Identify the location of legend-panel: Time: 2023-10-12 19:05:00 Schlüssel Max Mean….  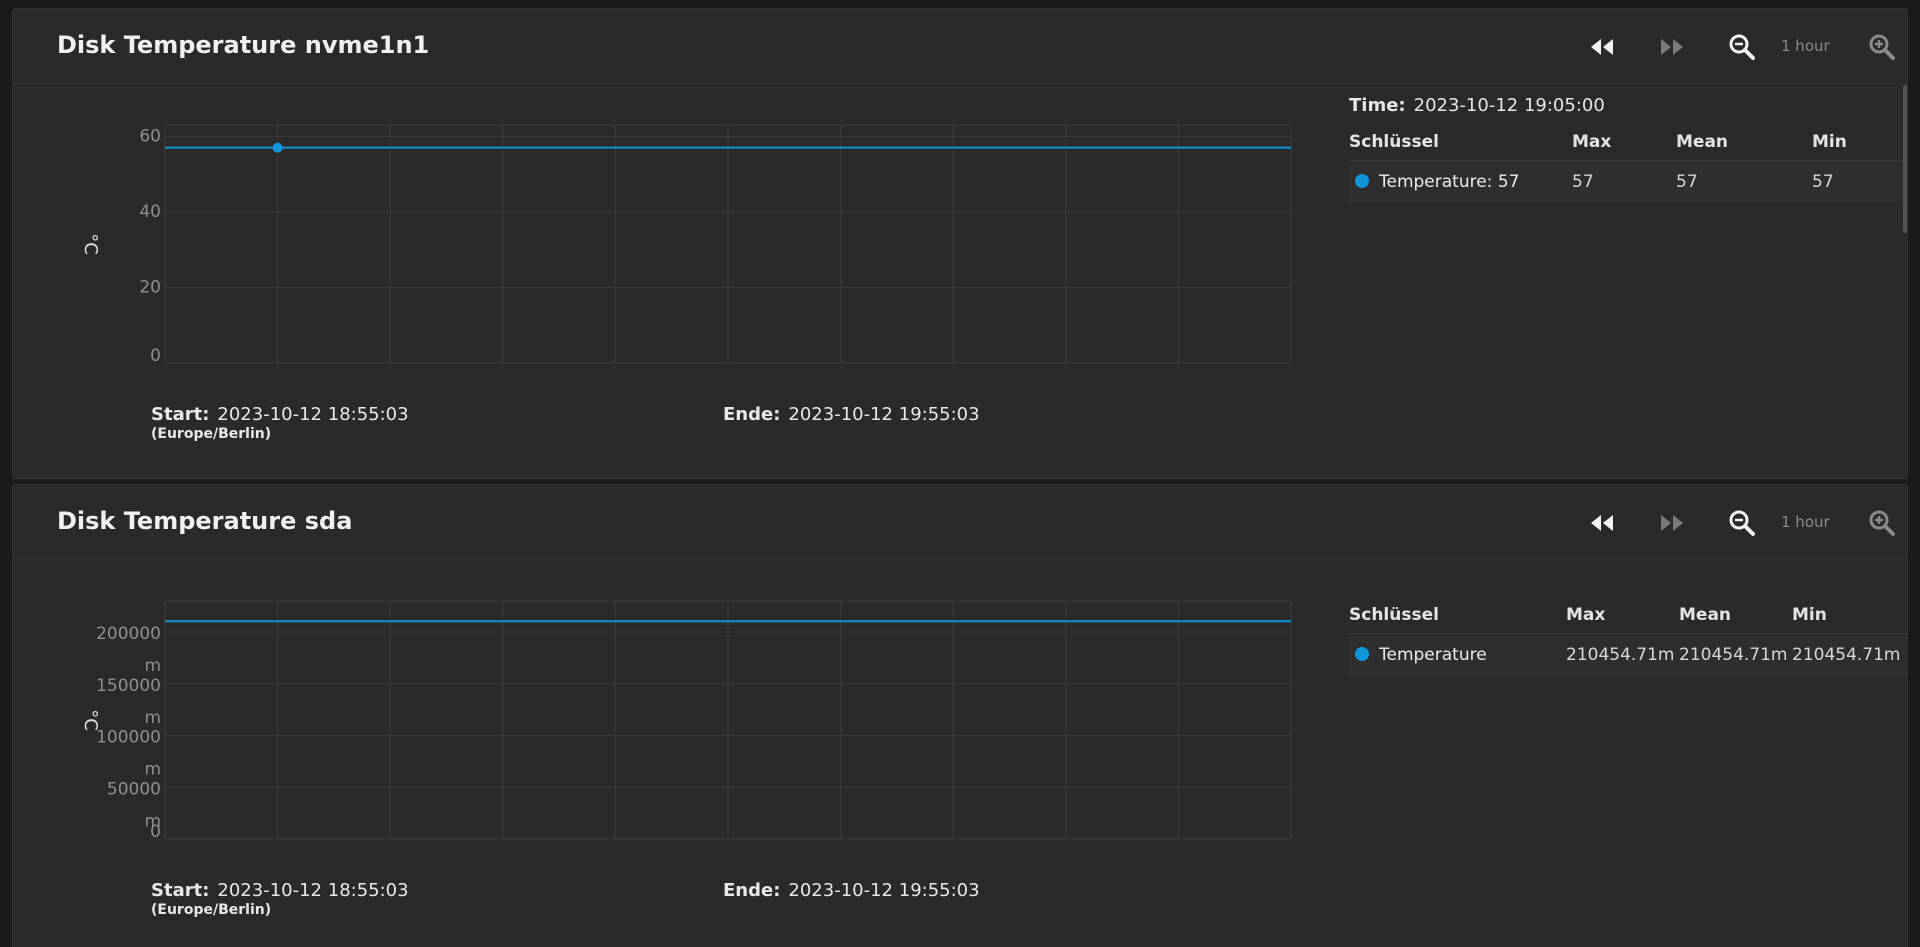
(1628, 149).